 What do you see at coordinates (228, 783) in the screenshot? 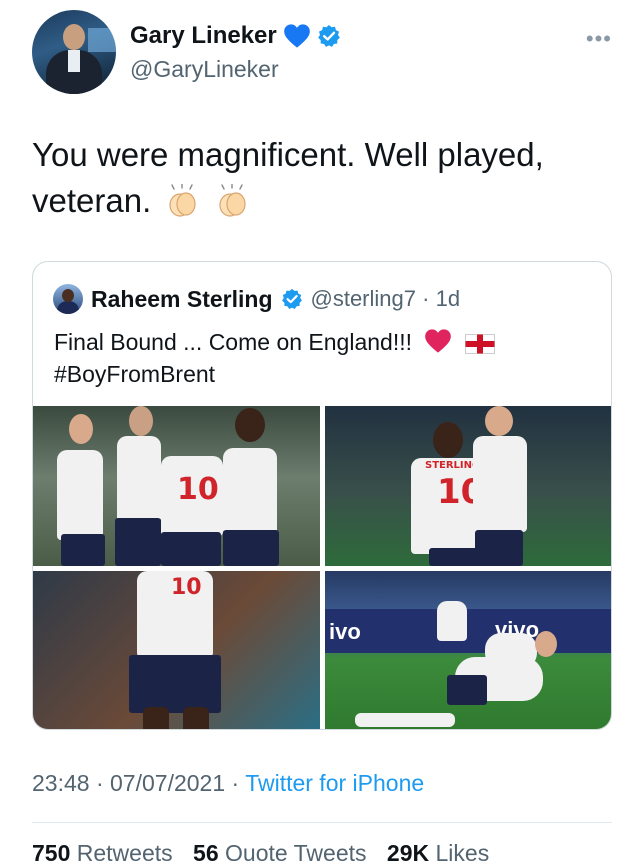
I see `tweet-timestamp-row: 23:48 · 07/07/2021 · Twitter for iPhone` at bounding box center [228, 783].